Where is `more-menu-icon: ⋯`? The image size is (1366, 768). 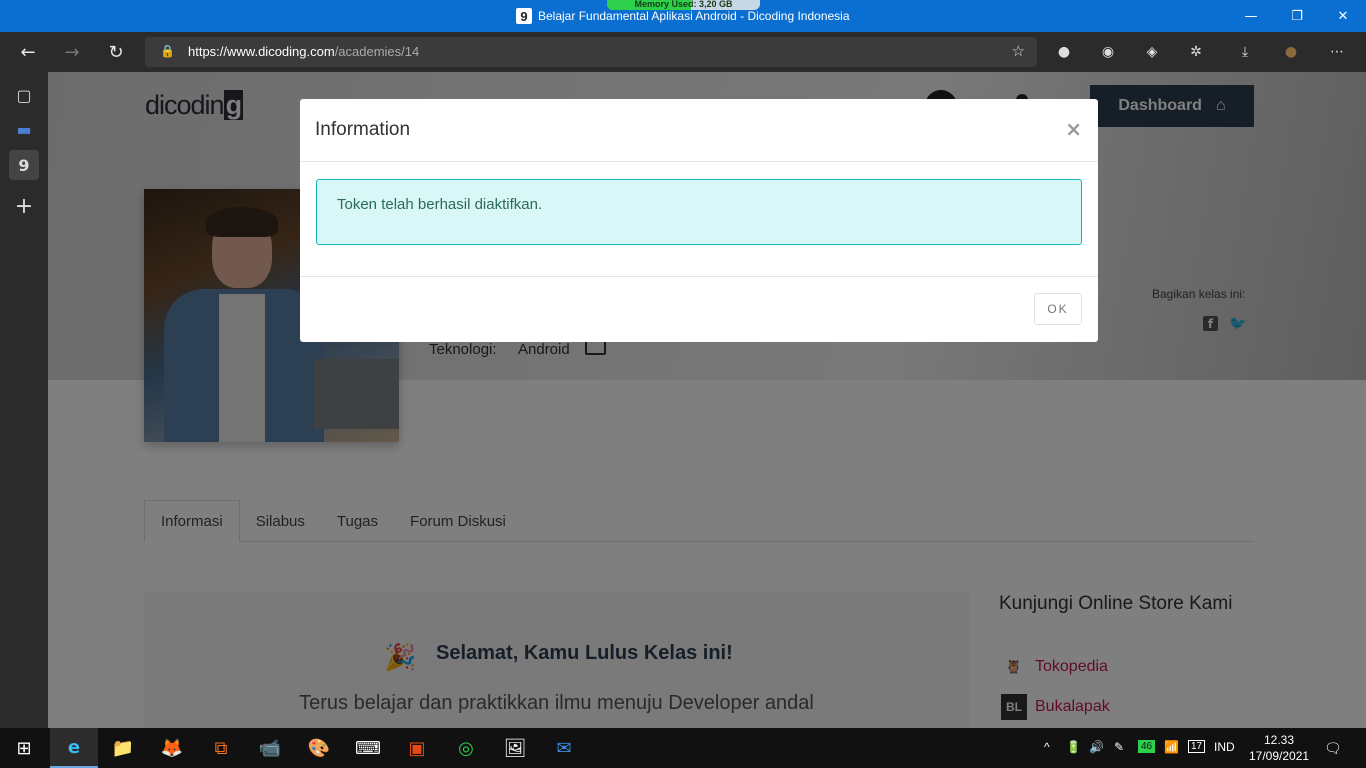
more-menu-icon: ⋯ is located at coordinates (1337, 52).